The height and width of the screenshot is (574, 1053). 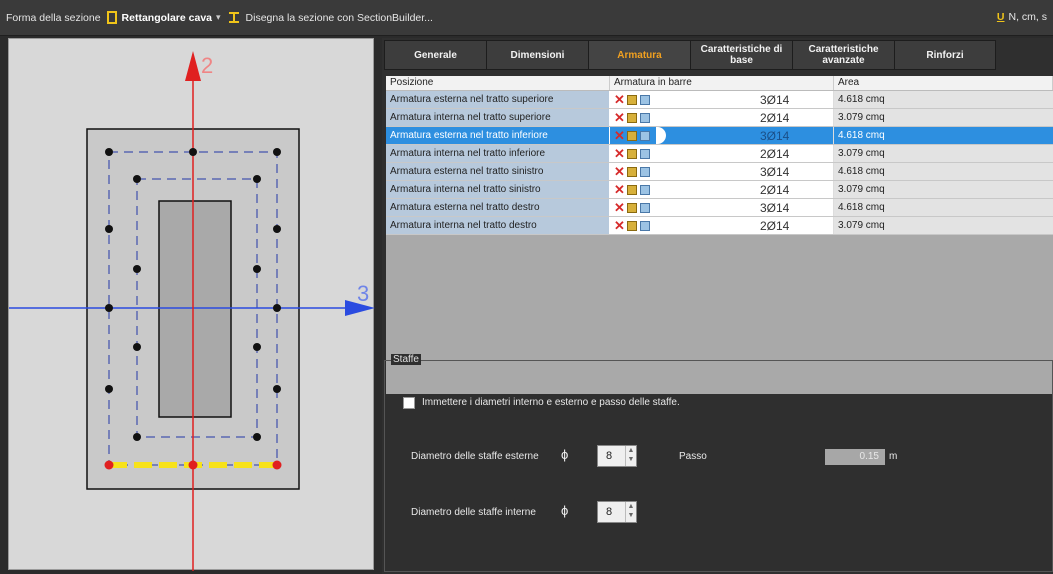 I want to click on cell-posizione: Armatura interna nel tratto superiore, so click(x=498, y=117).